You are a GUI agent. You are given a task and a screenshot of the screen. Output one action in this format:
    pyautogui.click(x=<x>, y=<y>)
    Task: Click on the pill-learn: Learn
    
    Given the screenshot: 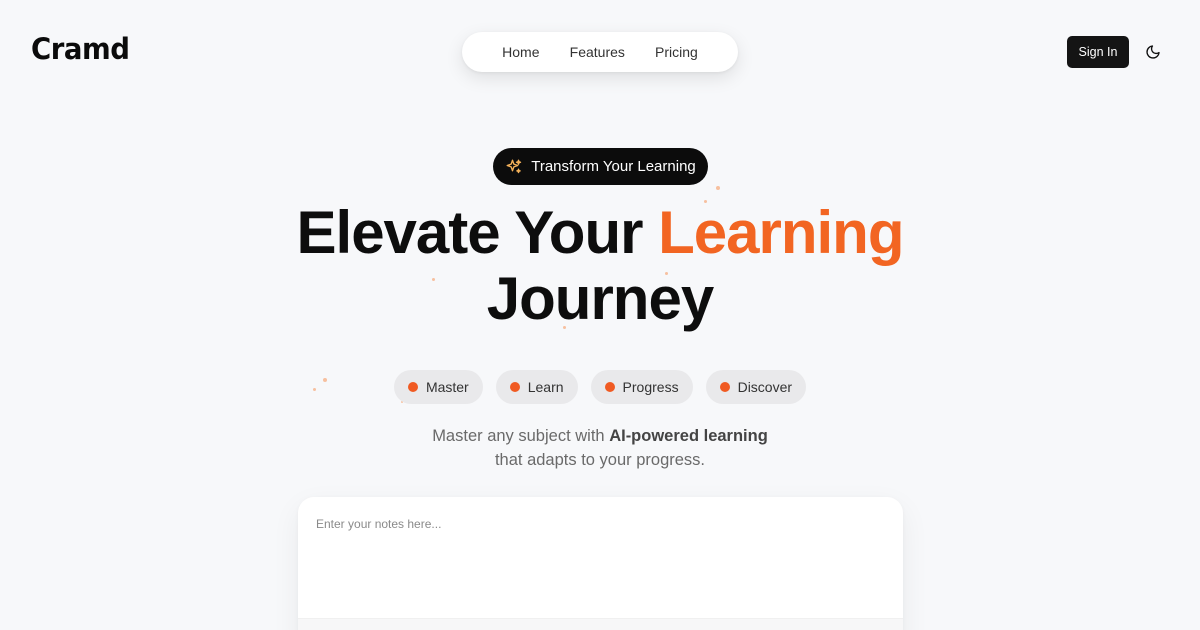 What is the action you would take?
    pyautogui.click(x=536, y=387)
    